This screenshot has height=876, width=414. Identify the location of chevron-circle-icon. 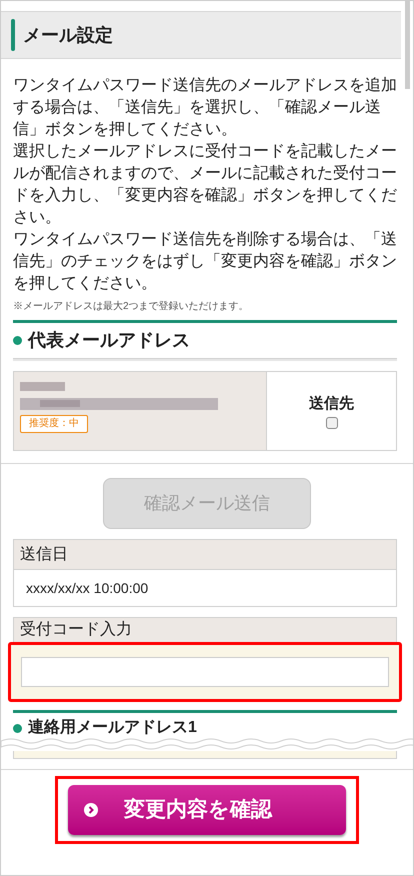
(91, 810).